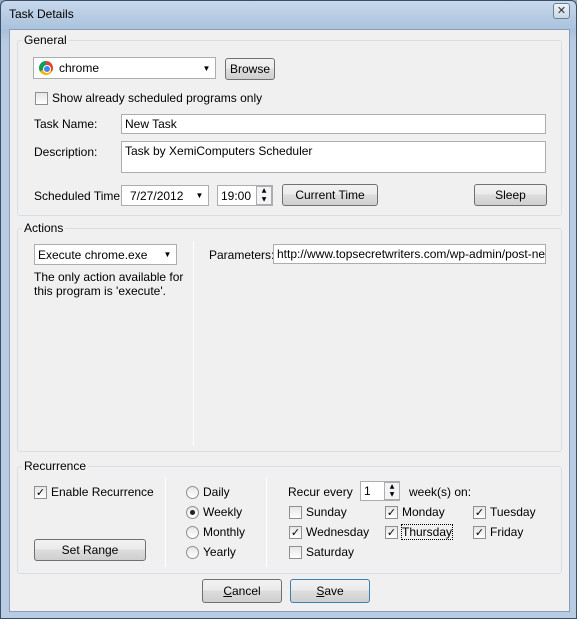  What do you see at coordinates (41, 14) in the screenshot?
I see `window-title: Task Details` at bounding box center [41, 14].